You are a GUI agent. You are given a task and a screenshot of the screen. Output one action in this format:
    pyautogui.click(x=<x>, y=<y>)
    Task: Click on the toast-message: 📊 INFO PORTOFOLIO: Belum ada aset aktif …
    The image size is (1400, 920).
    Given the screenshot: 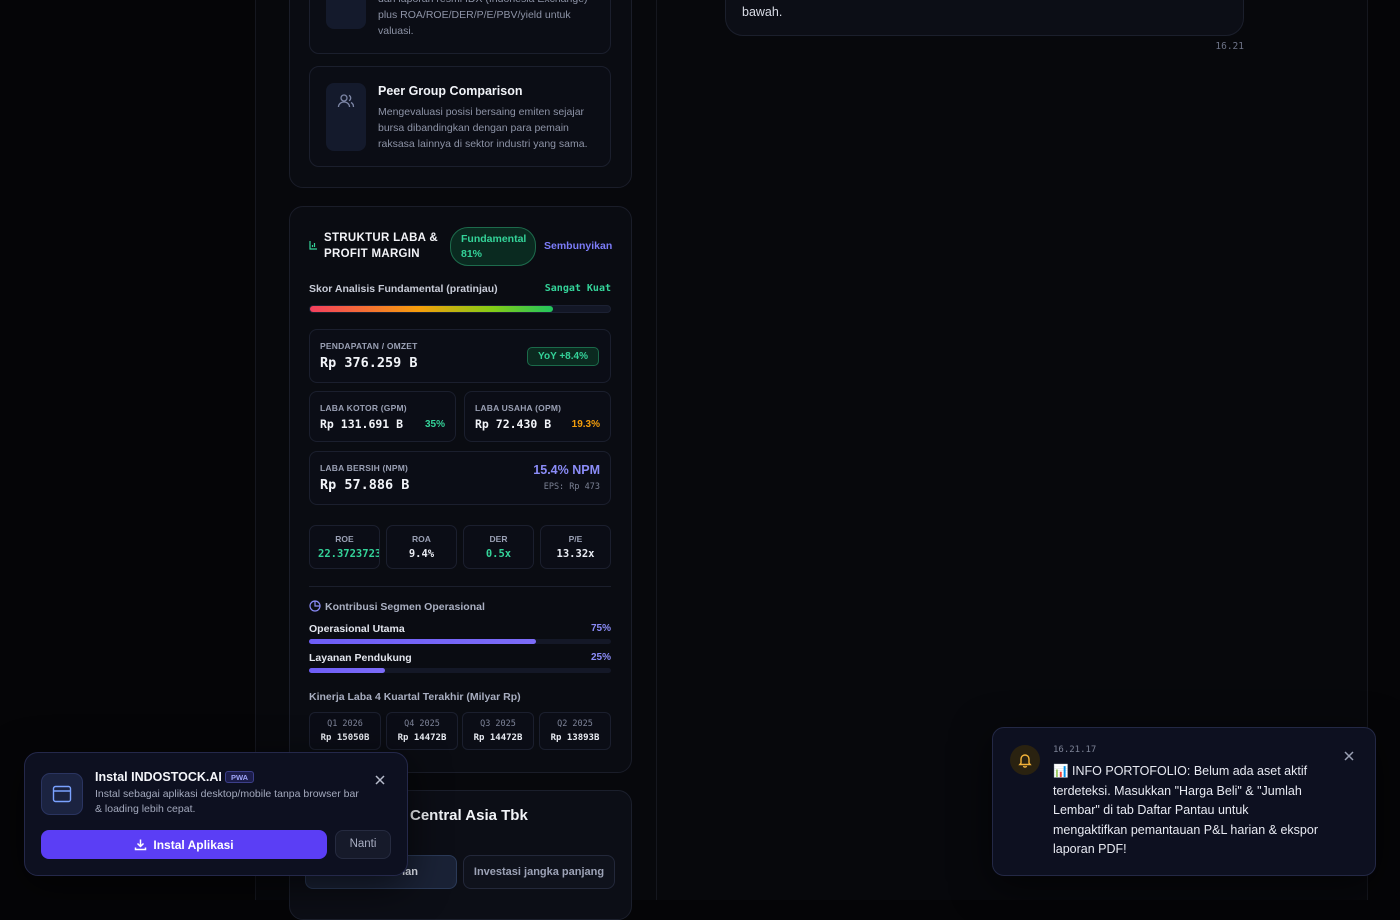 What is the action you would take?
    pyautogui.click(x=1185, y=810)
    